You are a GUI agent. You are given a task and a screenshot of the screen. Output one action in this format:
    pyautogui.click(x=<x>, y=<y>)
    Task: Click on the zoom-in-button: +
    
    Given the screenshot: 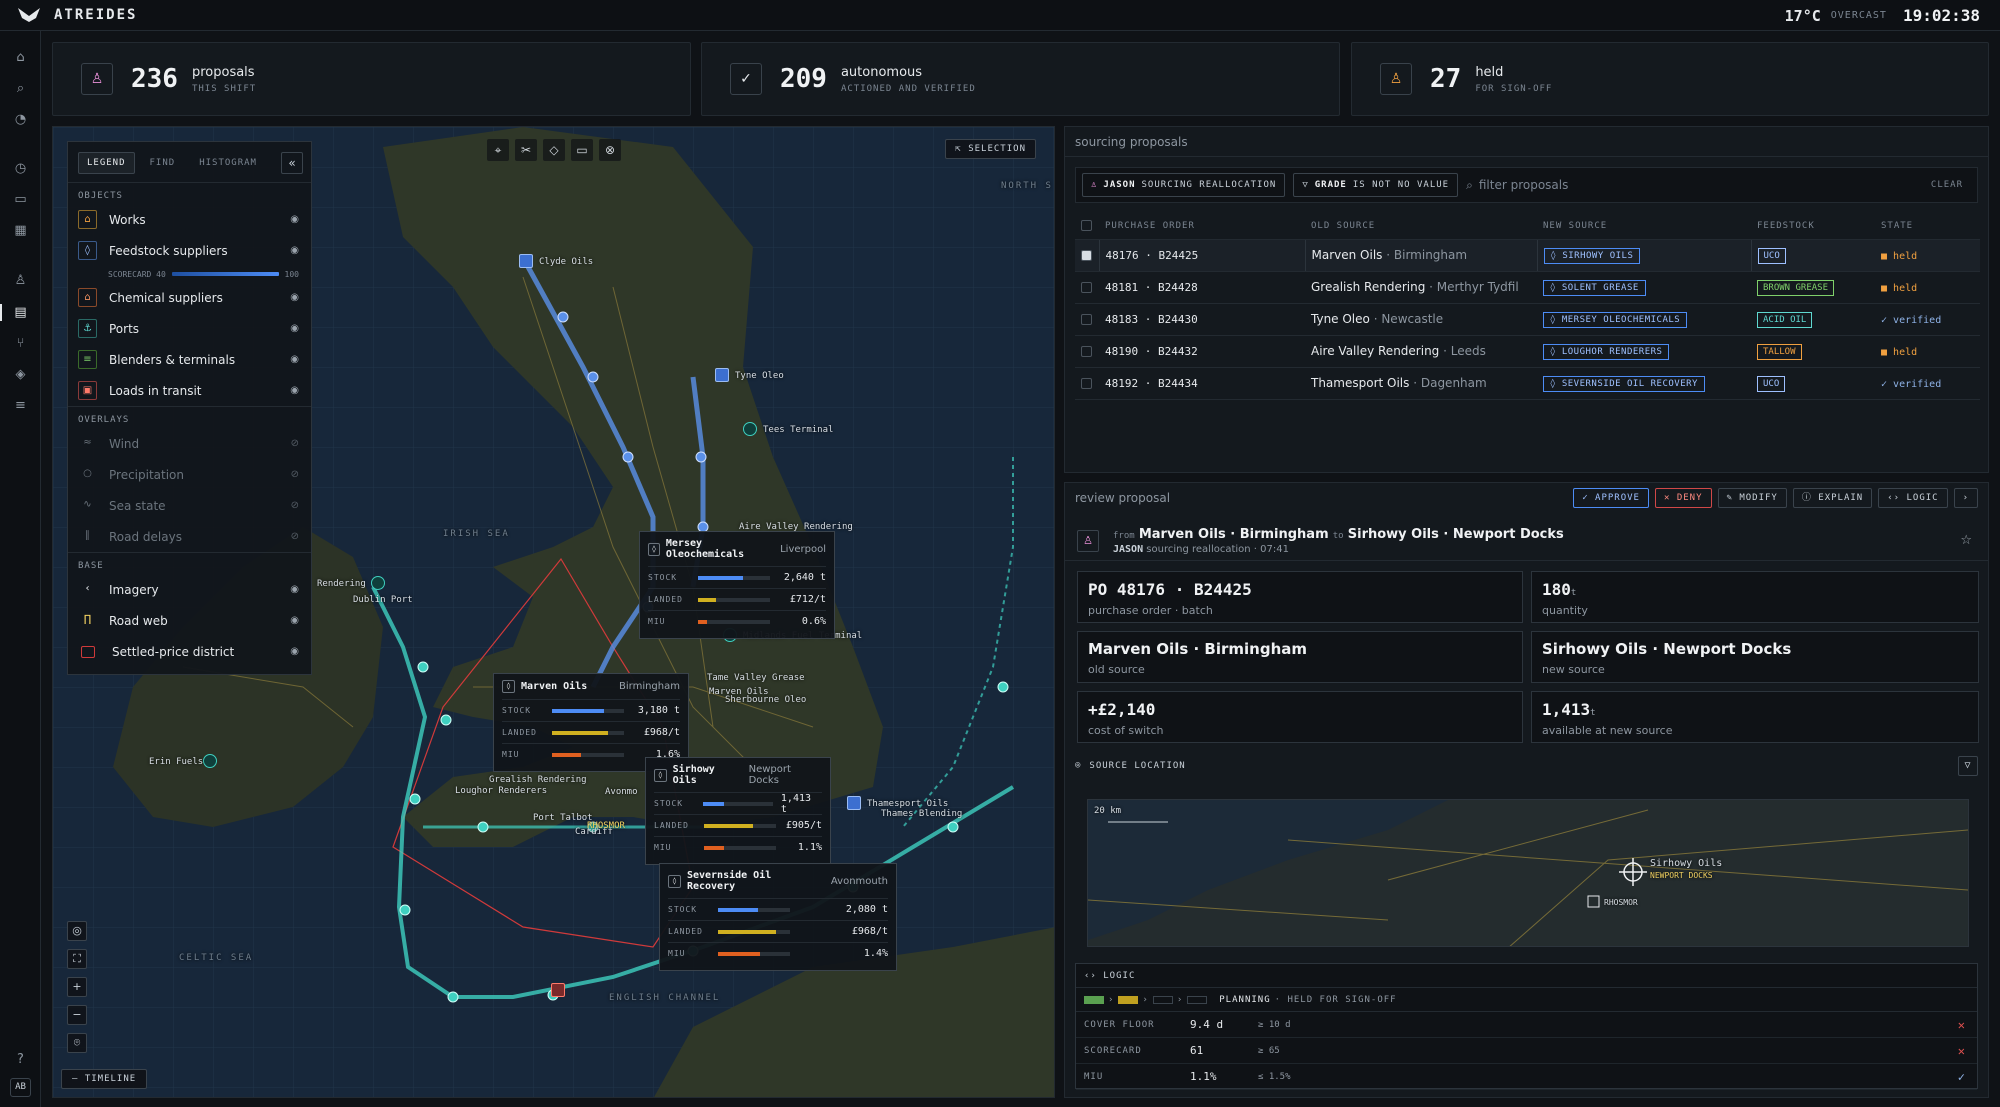 What is the action you would take?
    pyautogui.click(x=77, y=987)
    